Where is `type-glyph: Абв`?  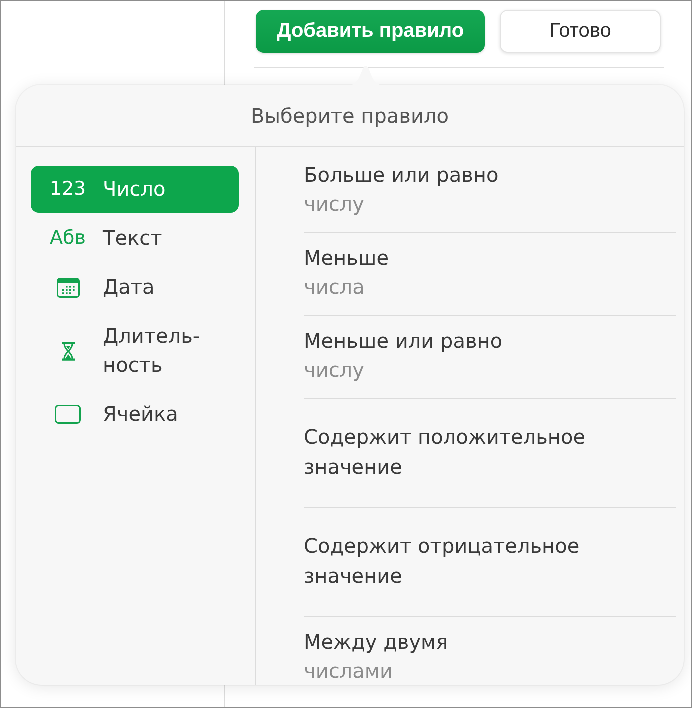
type-glyph: Абв is located at coordinates (68, 238).